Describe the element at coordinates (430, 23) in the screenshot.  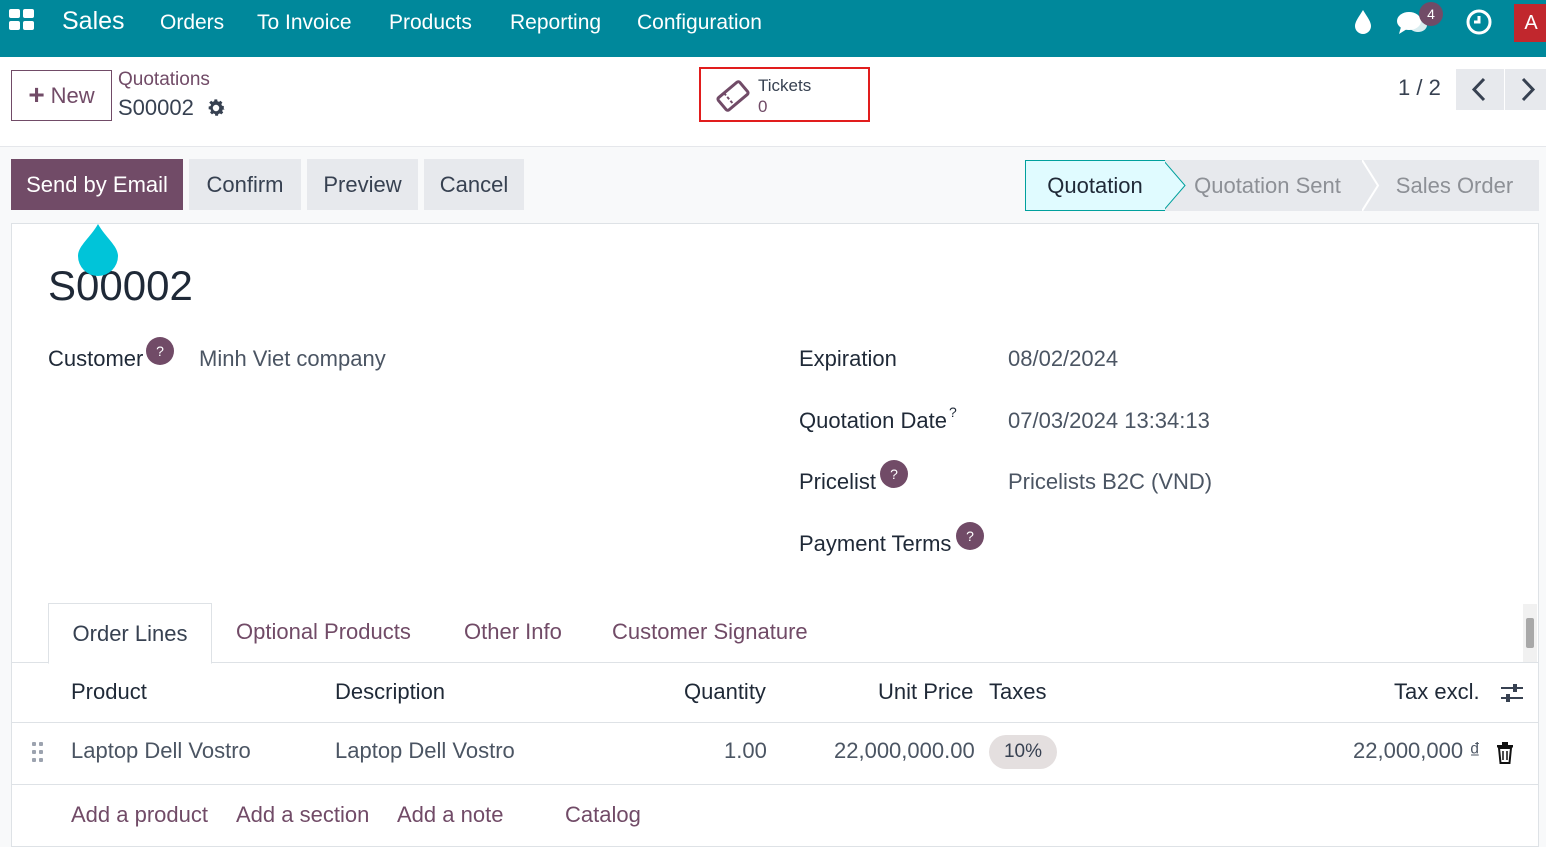
I see `menu-products: Products` at that location.